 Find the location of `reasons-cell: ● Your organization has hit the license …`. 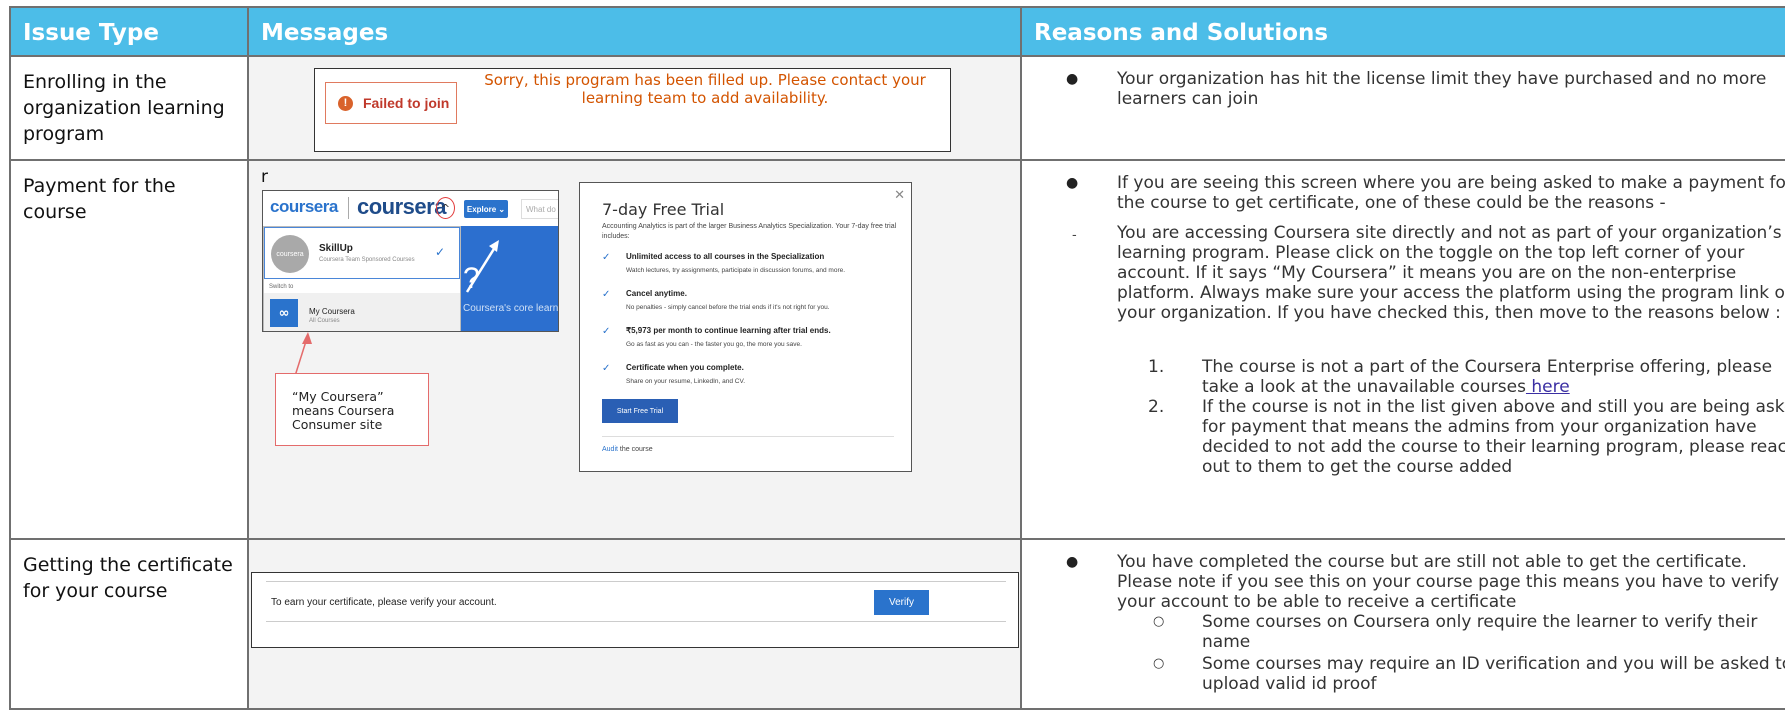

reasons-cell: ● Your organization has hit the license … is located at coordinates (1402, 108).